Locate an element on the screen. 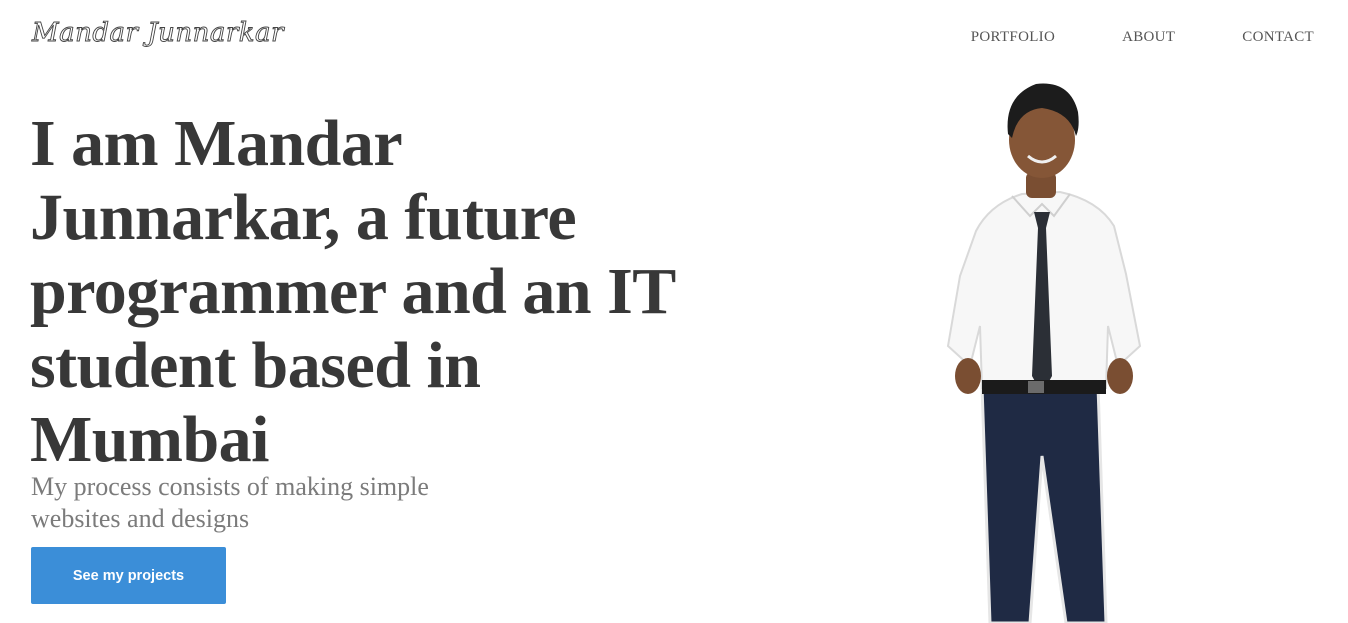  profile-photo is located at coordinates (1044, 353).